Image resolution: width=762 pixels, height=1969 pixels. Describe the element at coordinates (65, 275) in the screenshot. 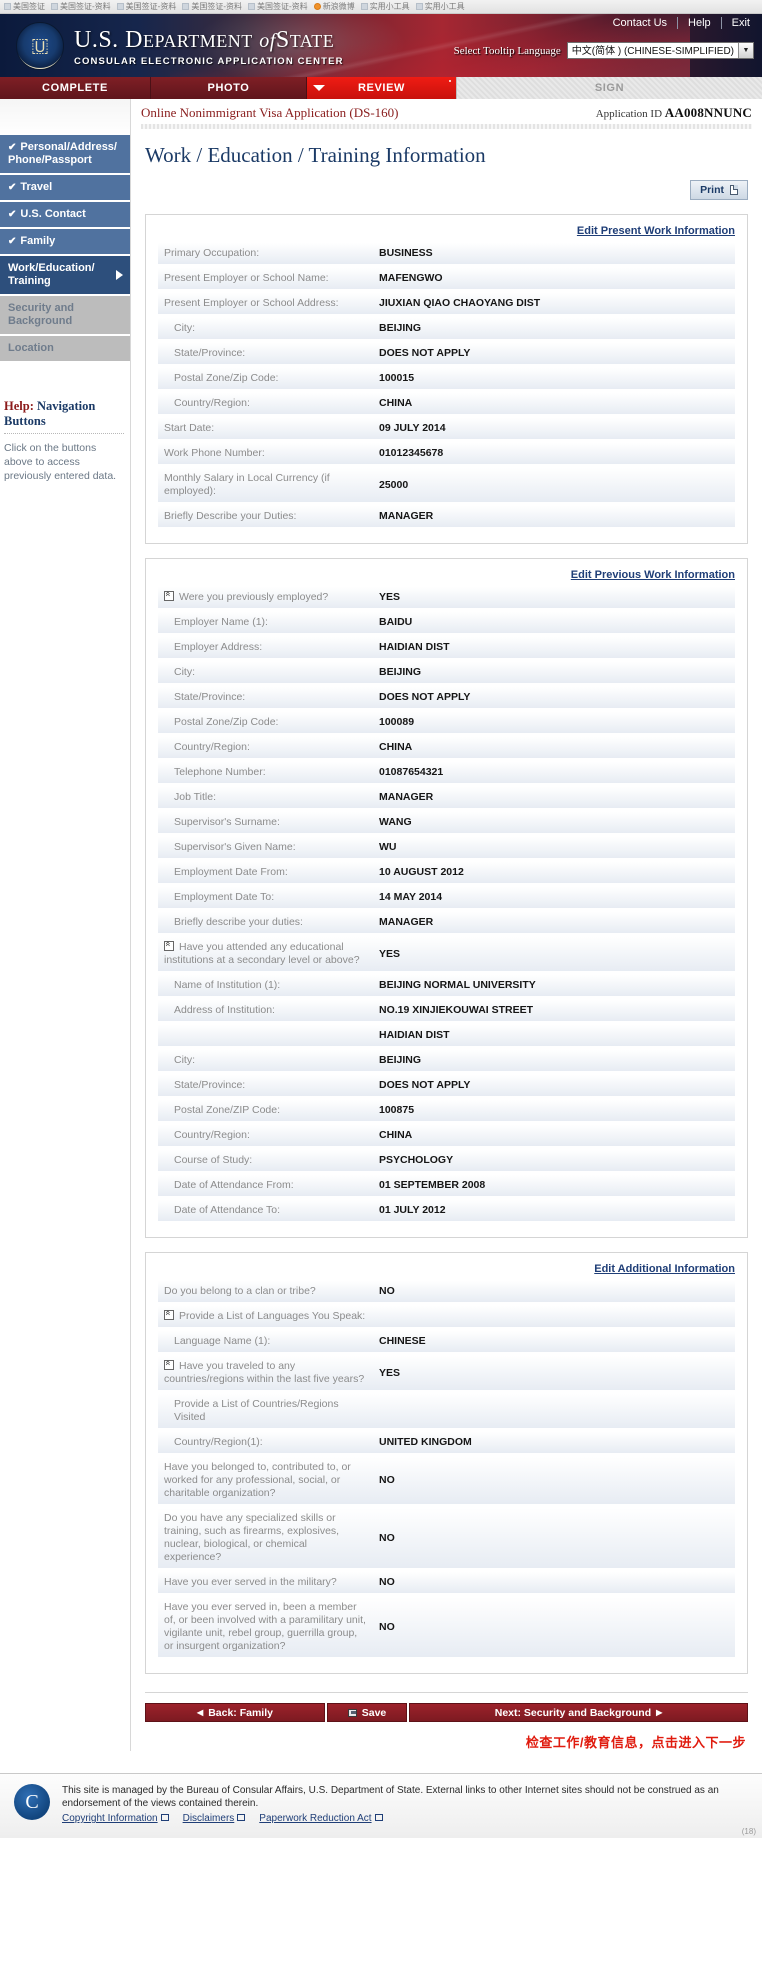

I see `sidebar-item-work-education-training: Work/Education/ Training` at that location.